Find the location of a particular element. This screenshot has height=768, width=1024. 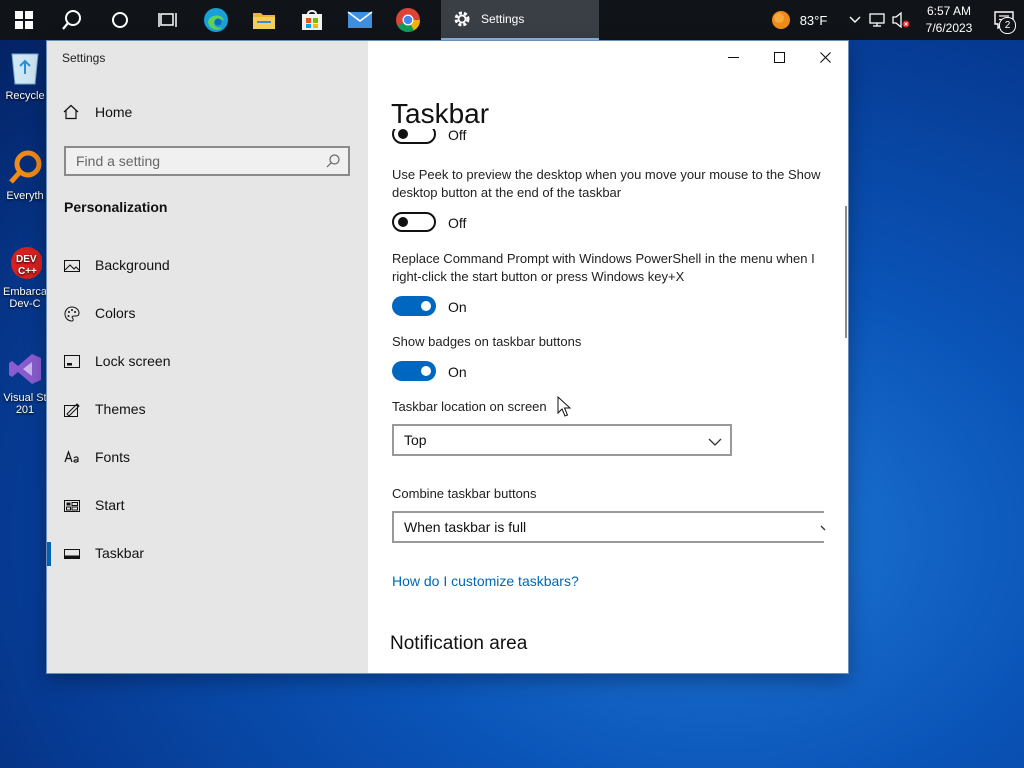

sidebar-item-colors: Colors is located at coordinates (207, 314).